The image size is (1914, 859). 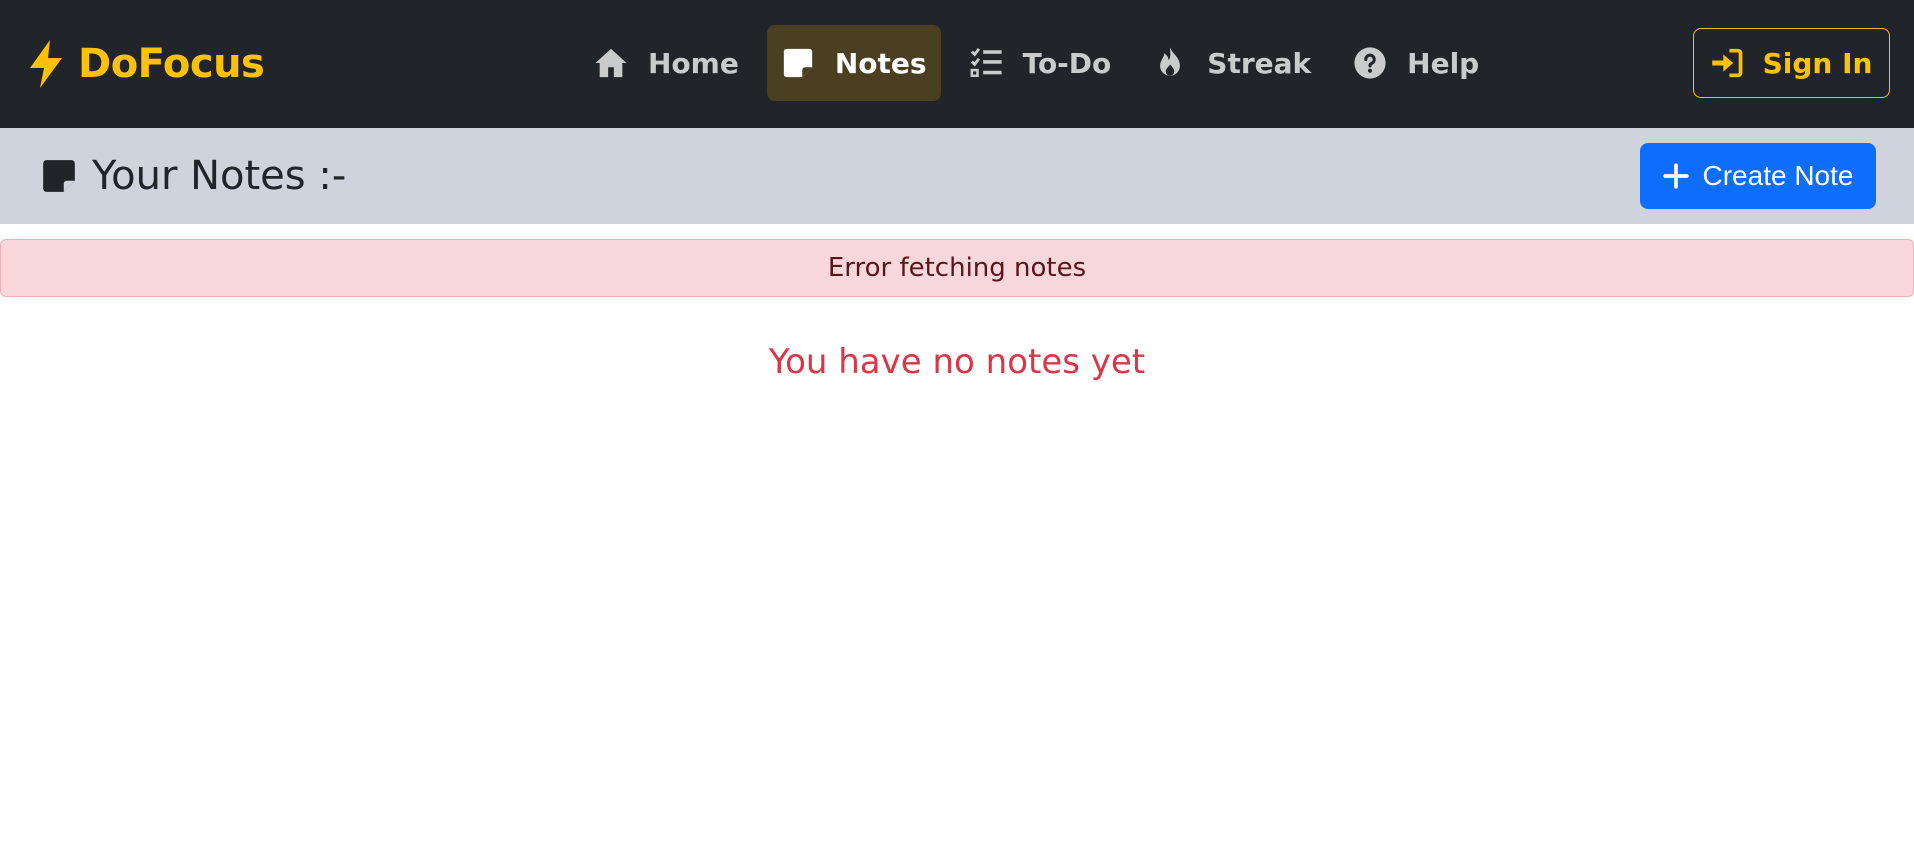 What do you see at coordinates (1259, 63) in the screenshot?
I see `nav-item-label: Streak` at bounding box center [1259, 63].